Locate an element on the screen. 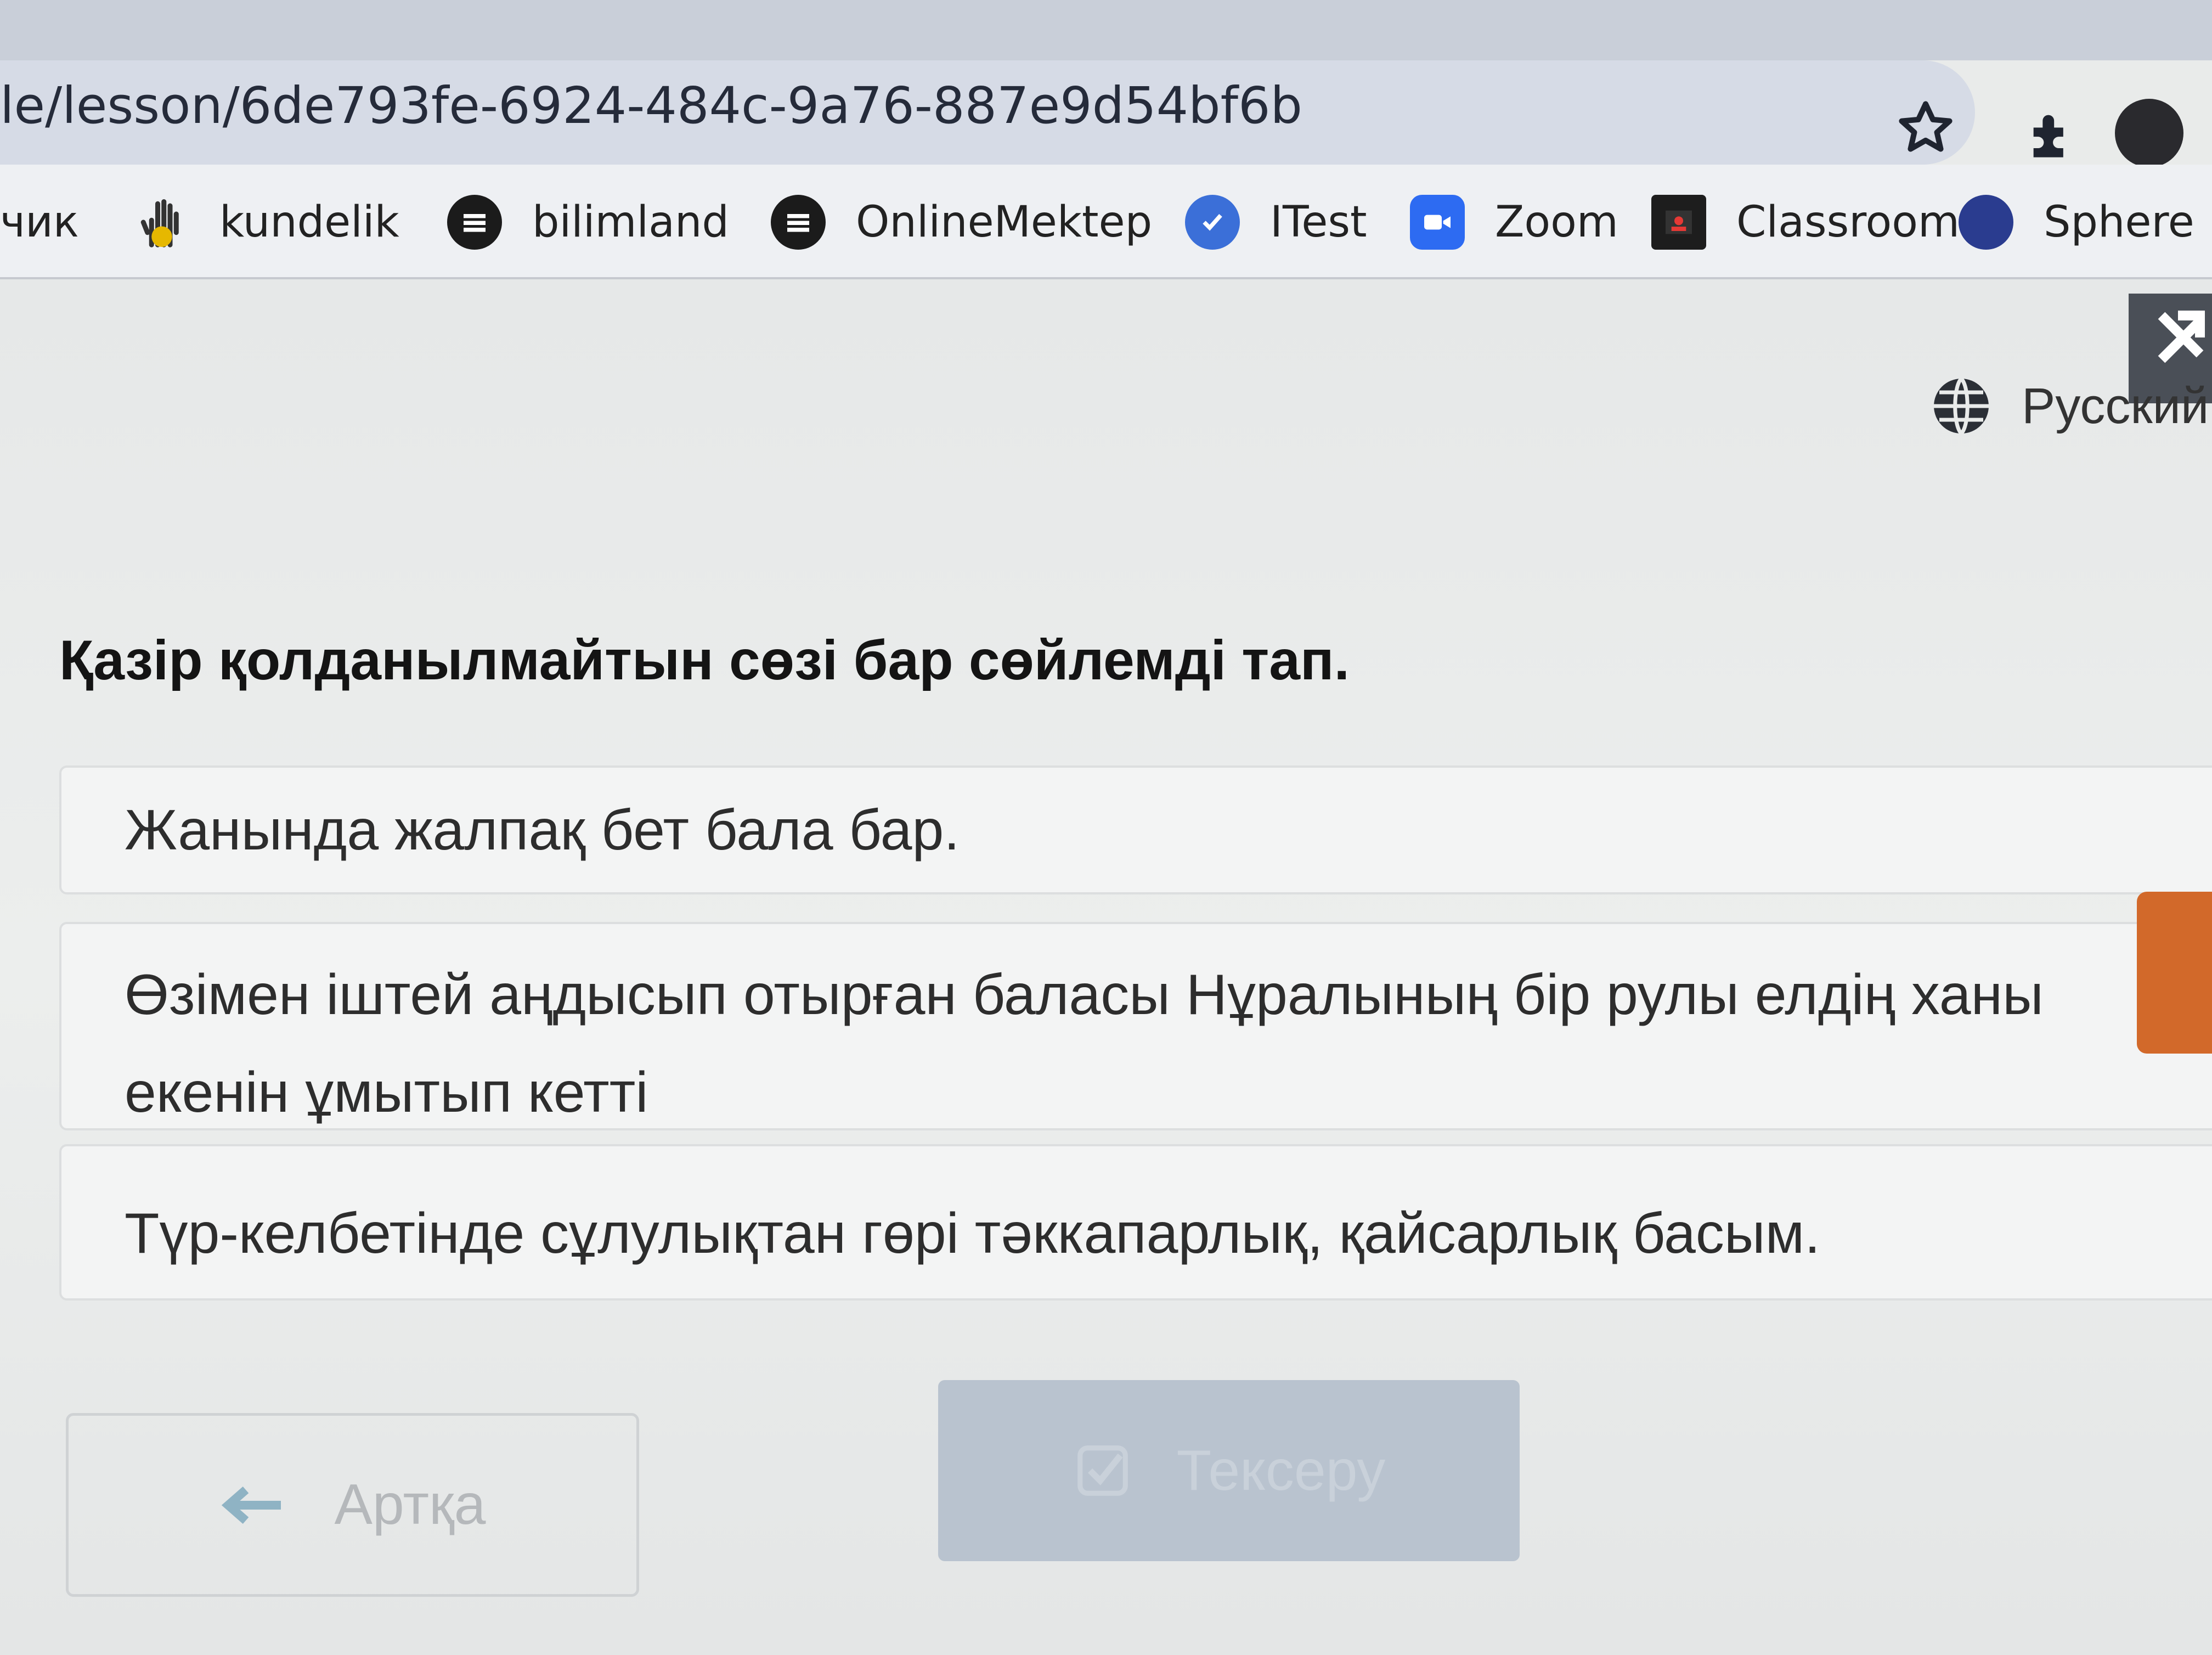  language-selector: Русский is located at coordinates (2068, 406).